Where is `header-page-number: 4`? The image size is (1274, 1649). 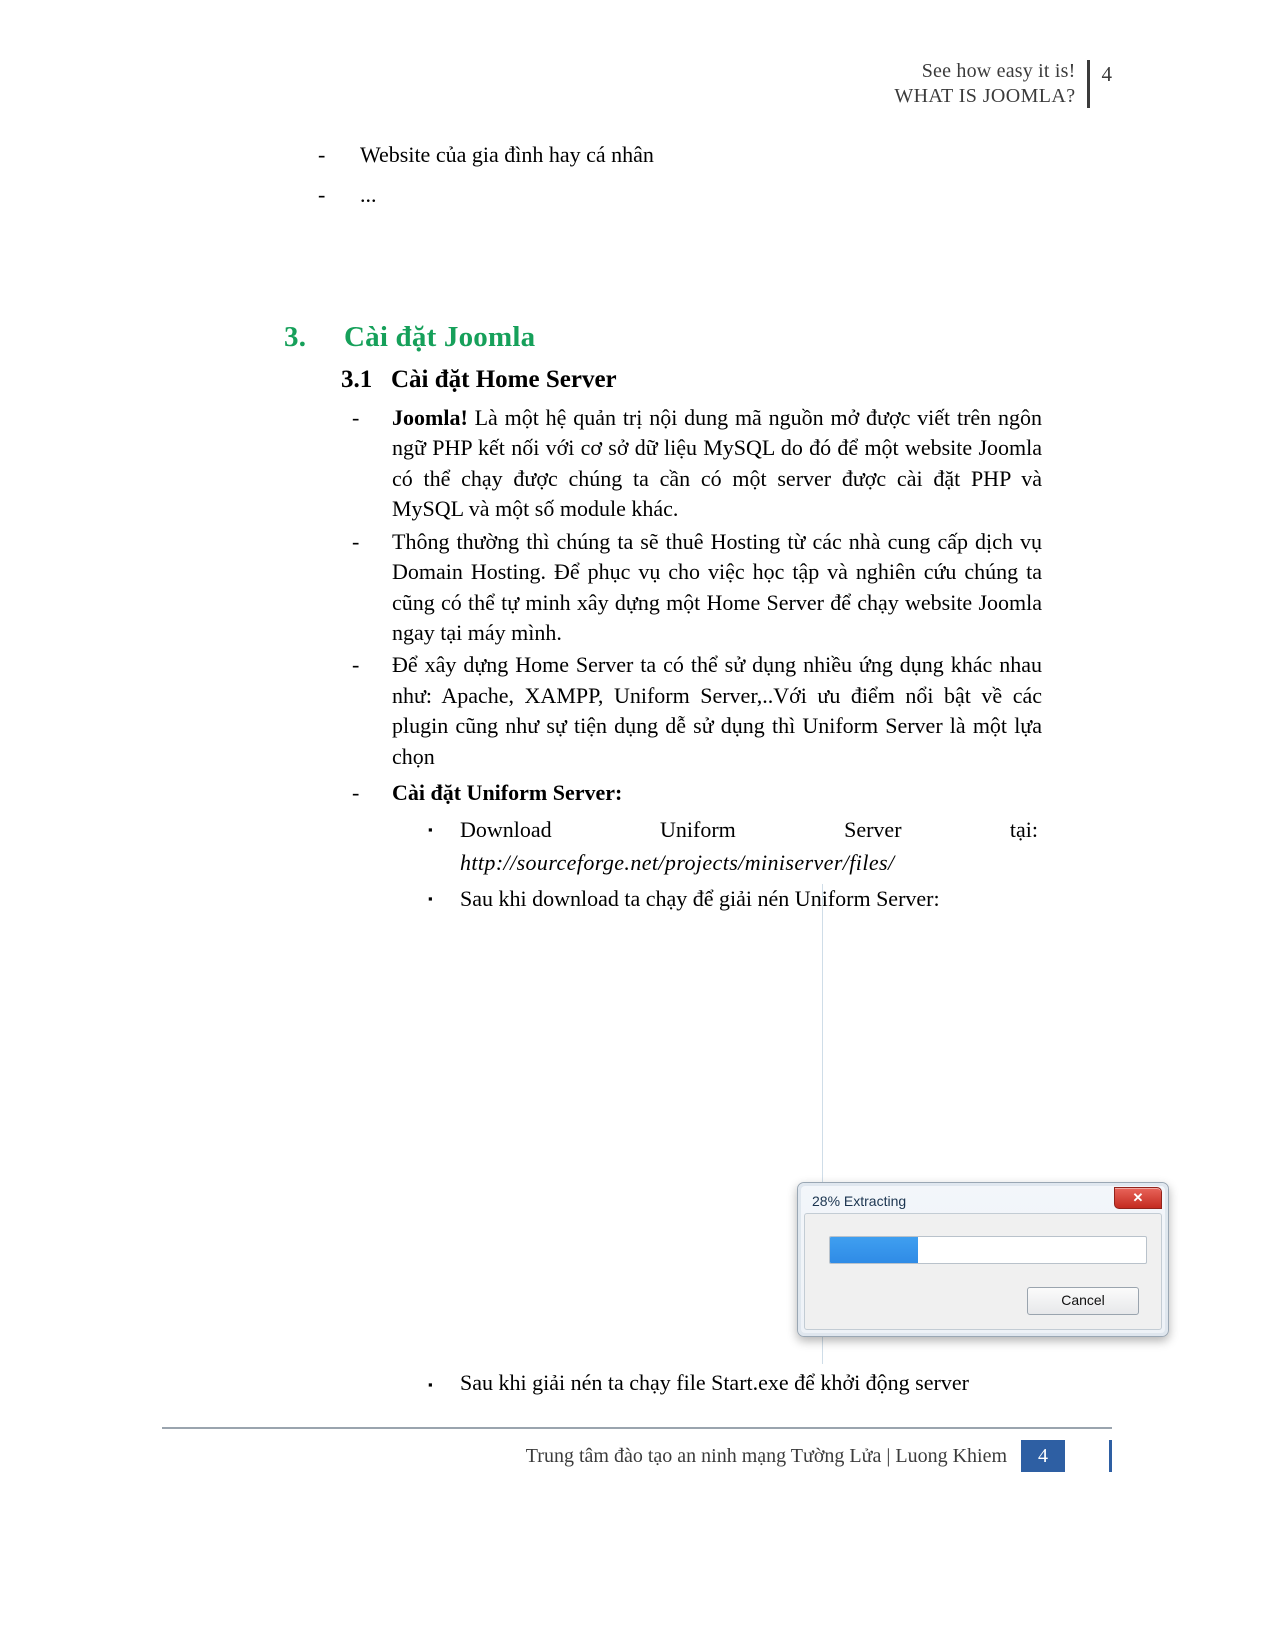
header-page-number: 4 is located at coordinates (1107, 74).